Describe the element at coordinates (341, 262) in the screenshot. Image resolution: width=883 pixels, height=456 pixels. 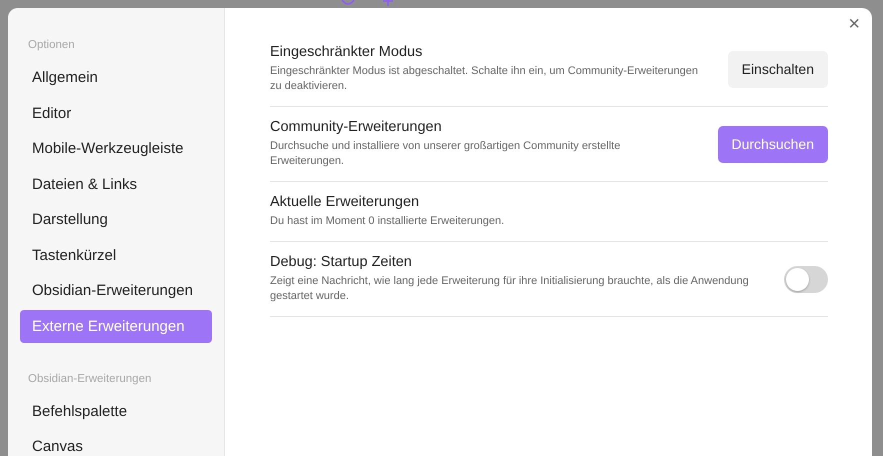
I see `setting-title: Debug: Startup Zeiten` at that location.